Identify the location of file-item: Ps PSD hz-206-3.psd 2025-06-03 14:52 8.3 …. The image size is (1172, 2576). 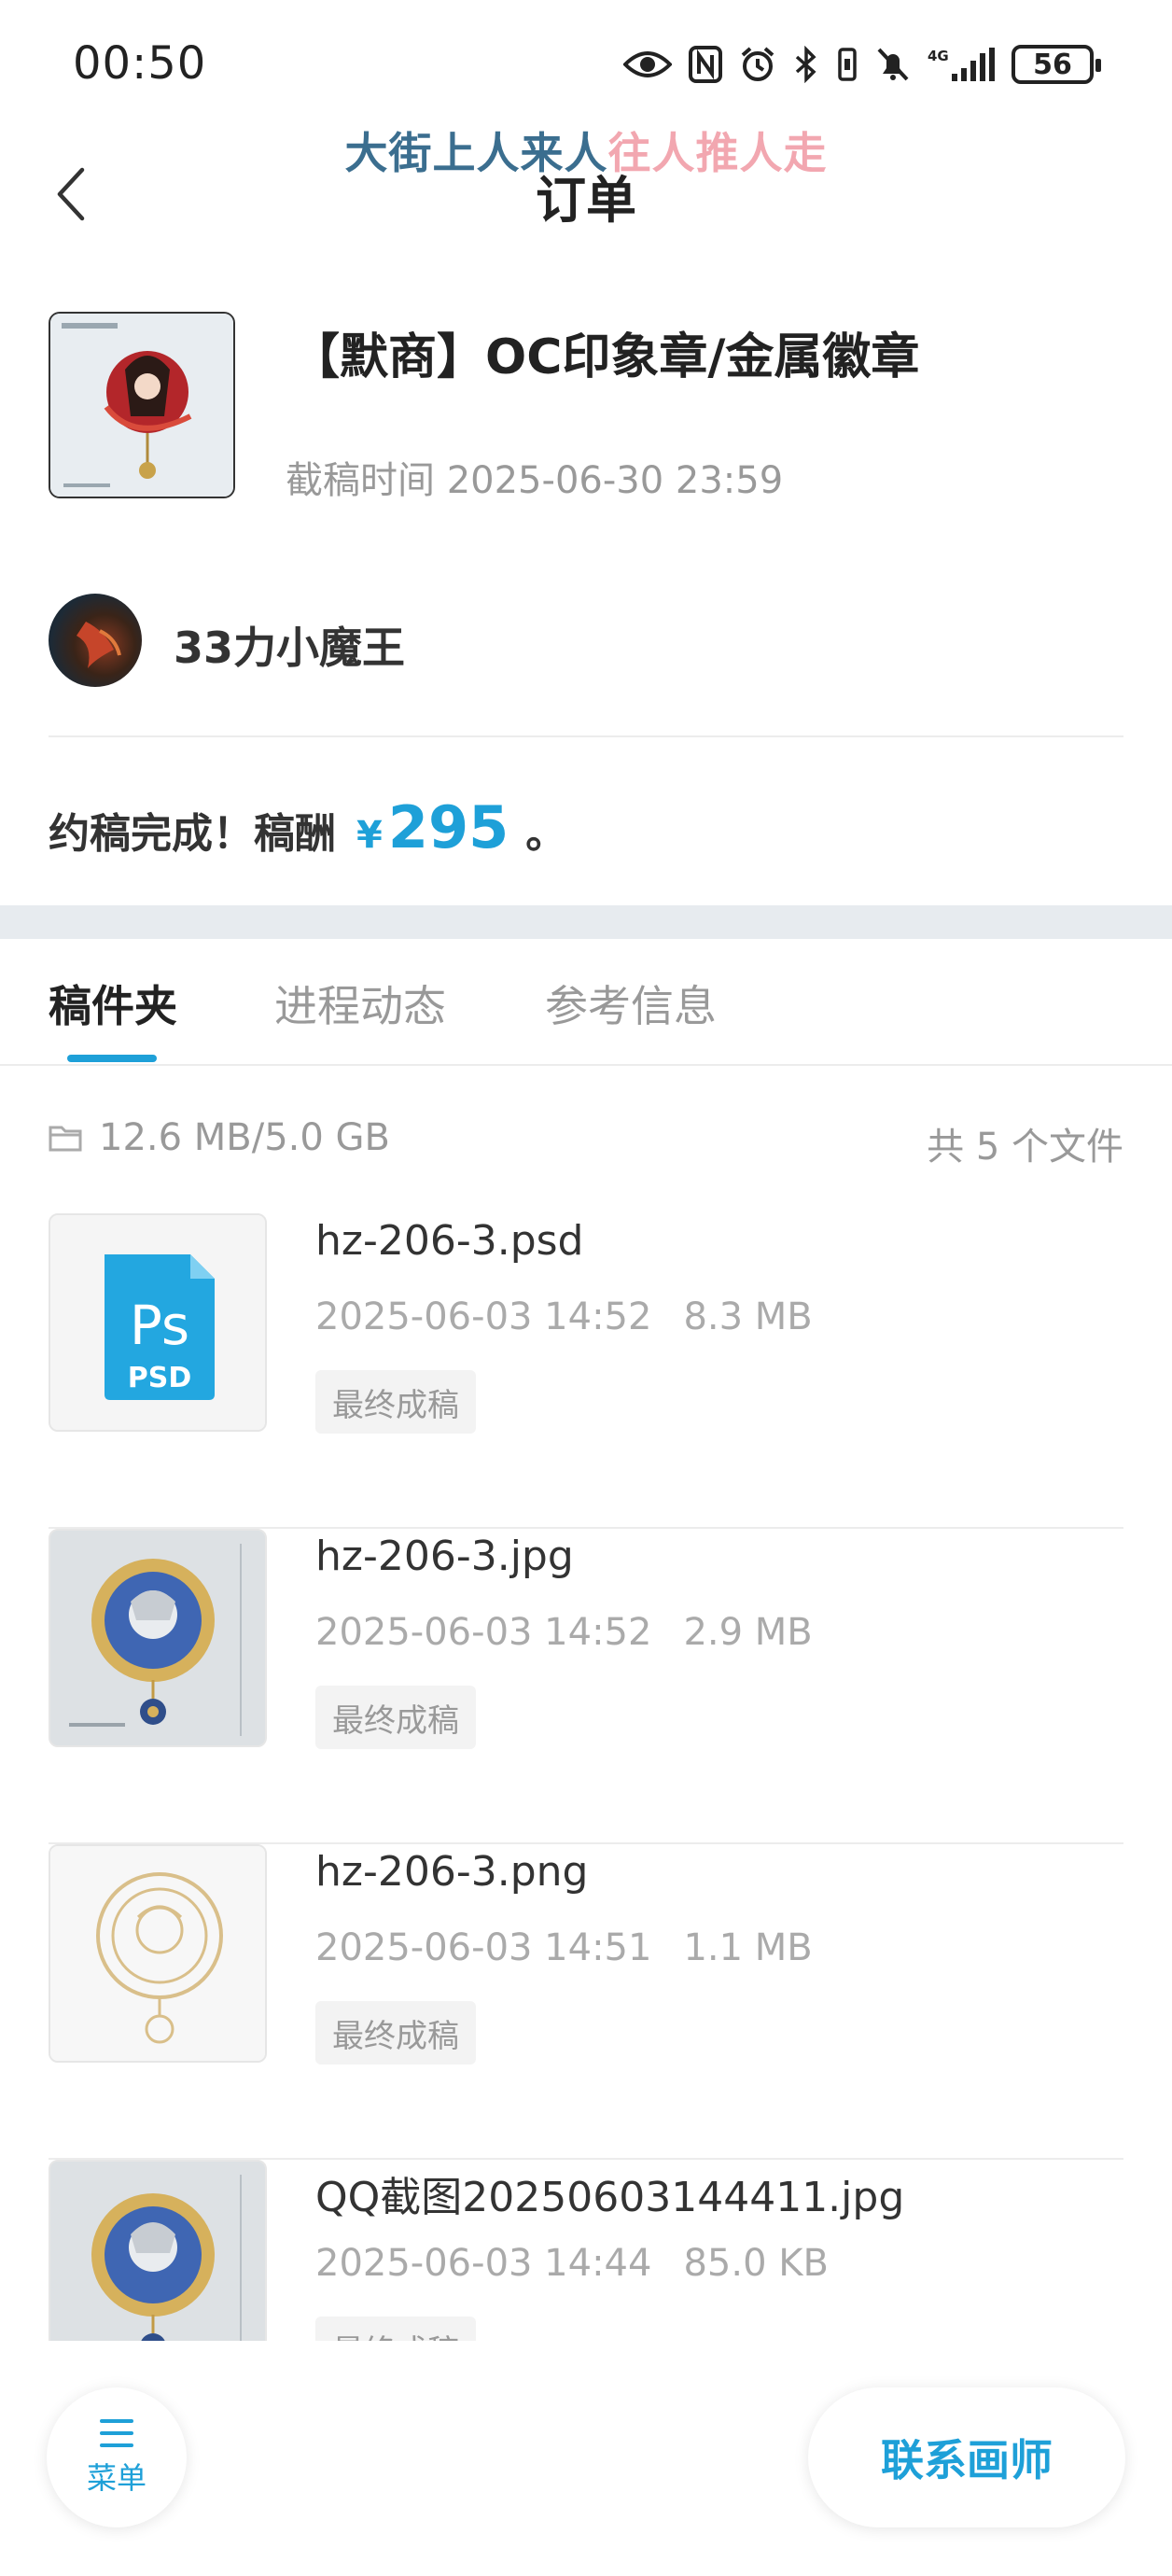
(586, 1371).